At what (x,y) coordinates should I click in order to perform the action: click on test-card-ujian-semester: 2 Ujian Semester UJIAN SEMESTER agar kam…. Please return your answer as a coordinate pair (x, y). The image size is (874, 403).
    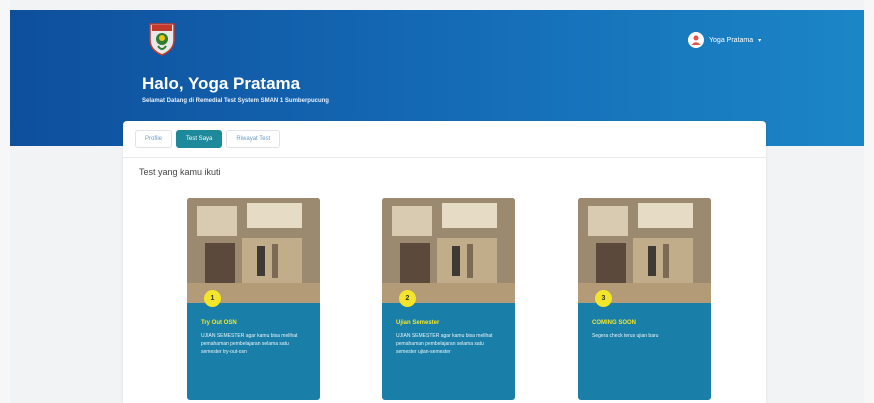
    Looking at the image, I should click on (448, 299).